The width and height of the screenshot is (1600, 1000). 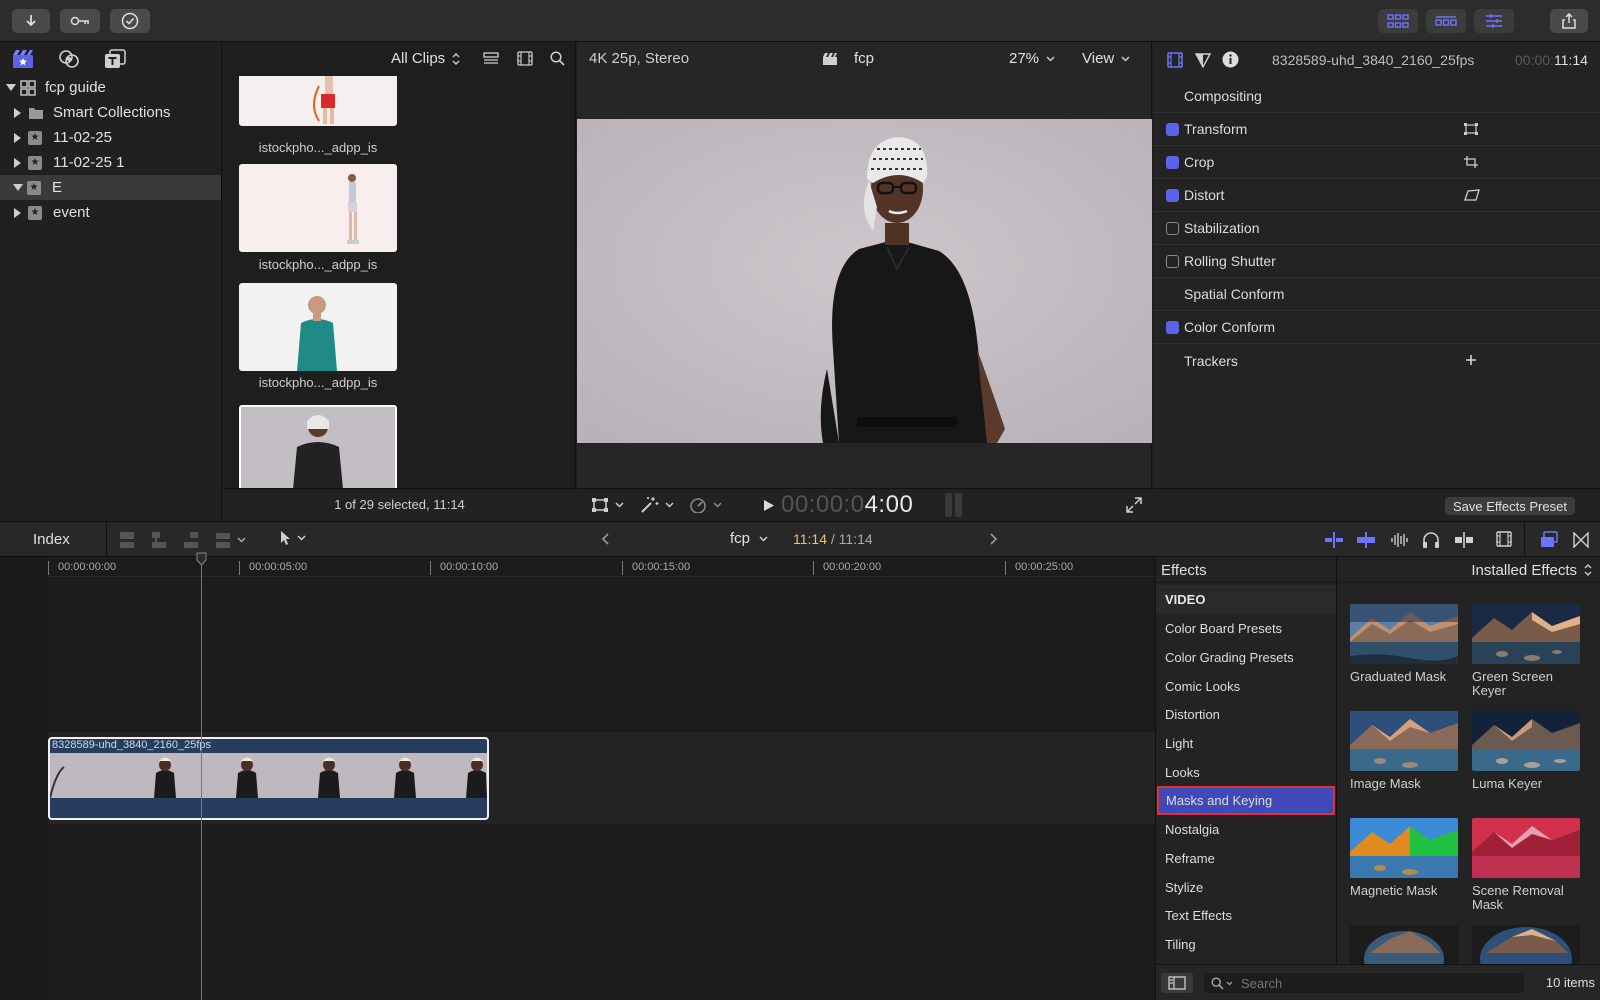 I want to click on save-effects-preset-button: Save Effects Preset, so click(x=1510, y=506).